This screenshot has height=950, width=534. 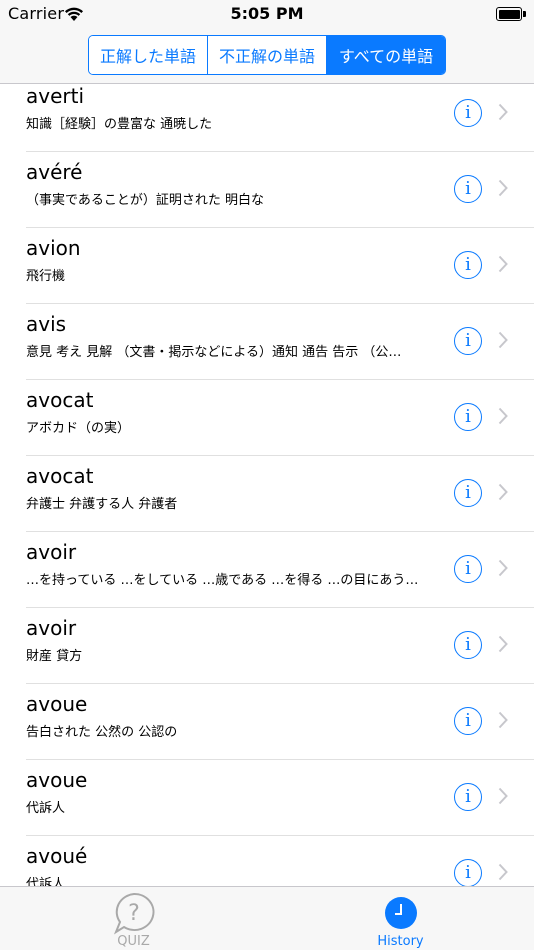 What do you see at coordinates (267, 861) in the screenshot?
I see `list-item: avoué 代訴人 i` at bounding box center [267, 861].